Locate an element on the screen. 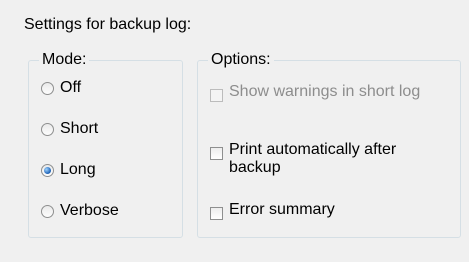 The width and height of the screenshot is (469, 262). mode-group-legend: Mode: is located at coordinates (64, 60).